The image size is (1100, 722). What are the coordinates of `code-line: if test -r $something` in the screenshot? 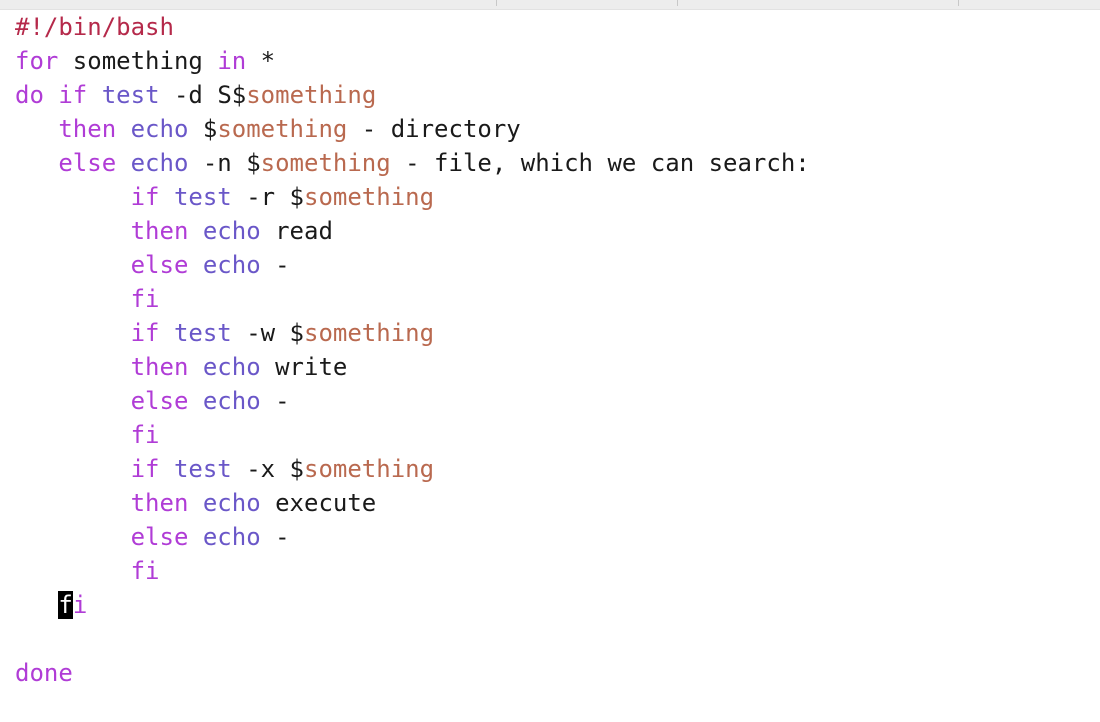 It's located at (555, 197).